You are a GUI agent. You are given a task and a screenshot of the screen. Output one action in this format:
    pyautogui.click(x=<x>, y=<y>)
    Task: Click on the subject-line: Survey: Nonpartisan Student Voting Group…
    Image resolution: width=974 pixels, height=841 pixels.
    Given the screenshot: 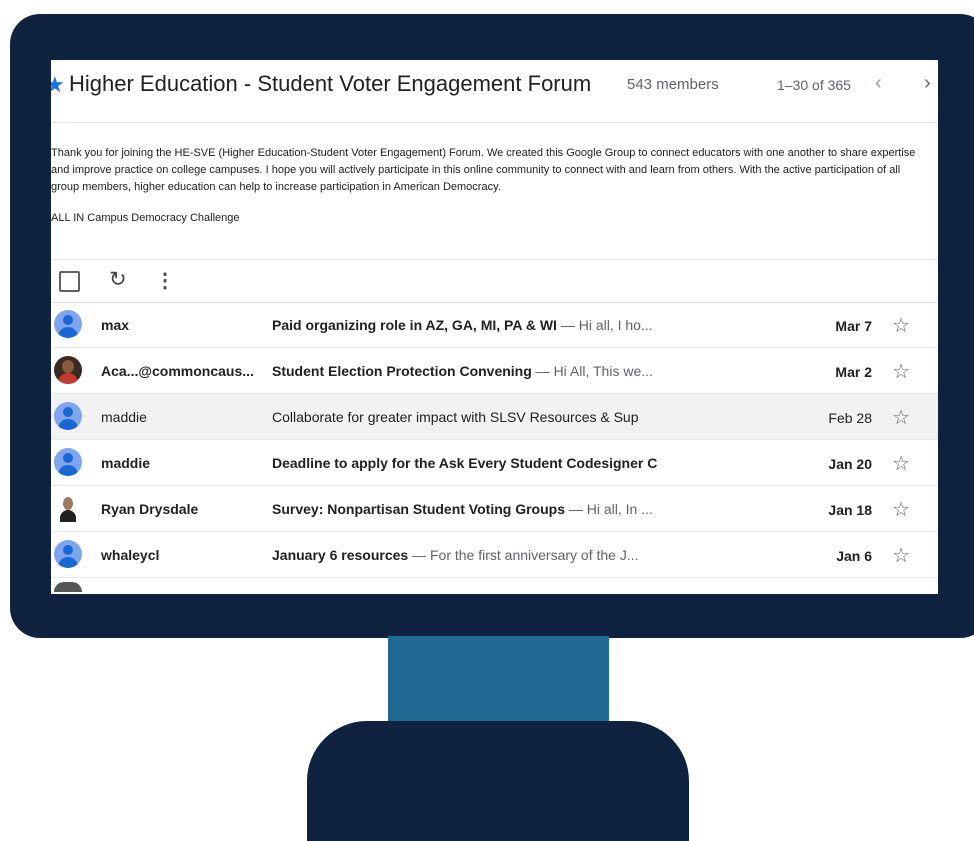 What is the action you would take?
    pyautogui.click(x=467, y=509)
    